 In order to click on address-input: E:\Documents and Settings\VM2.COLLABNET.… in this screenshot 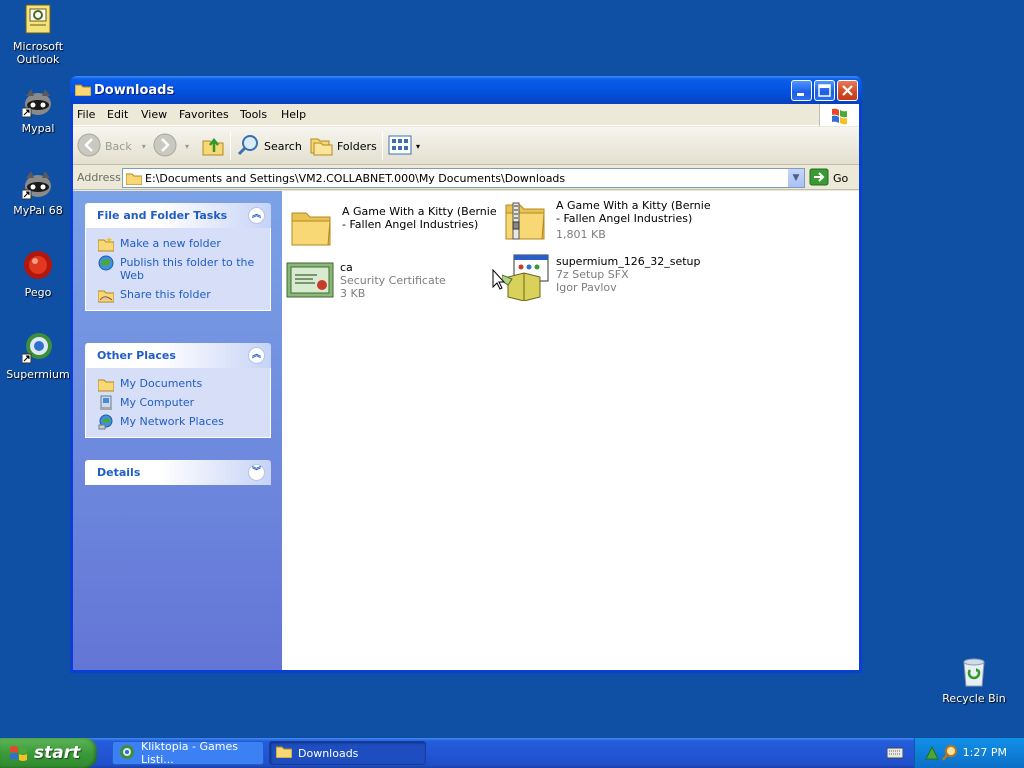, I will do `click(463, 178)`.